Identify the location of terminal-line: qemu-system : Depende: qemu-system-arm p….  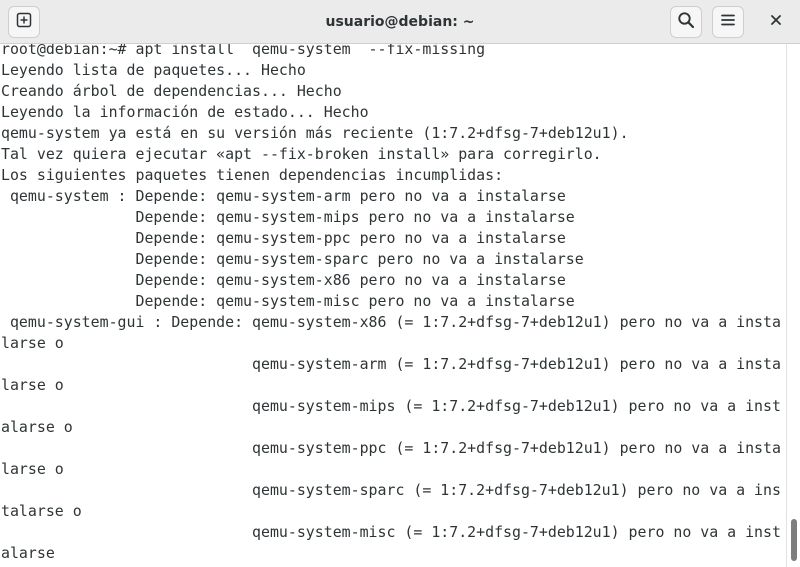
(283, 196).